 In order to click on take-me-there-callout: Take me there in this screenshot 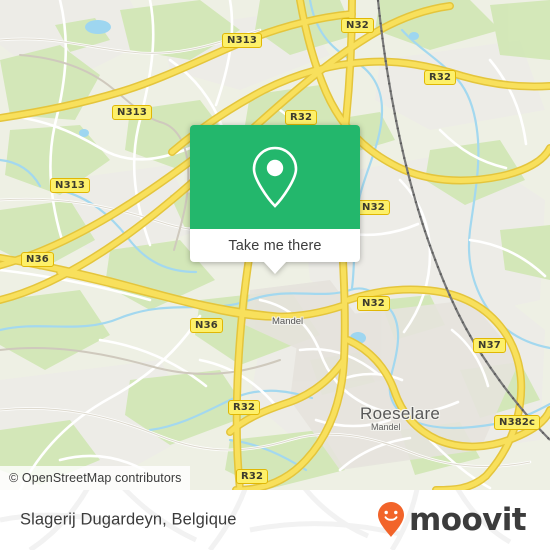, I will do `click(275, 199)`.